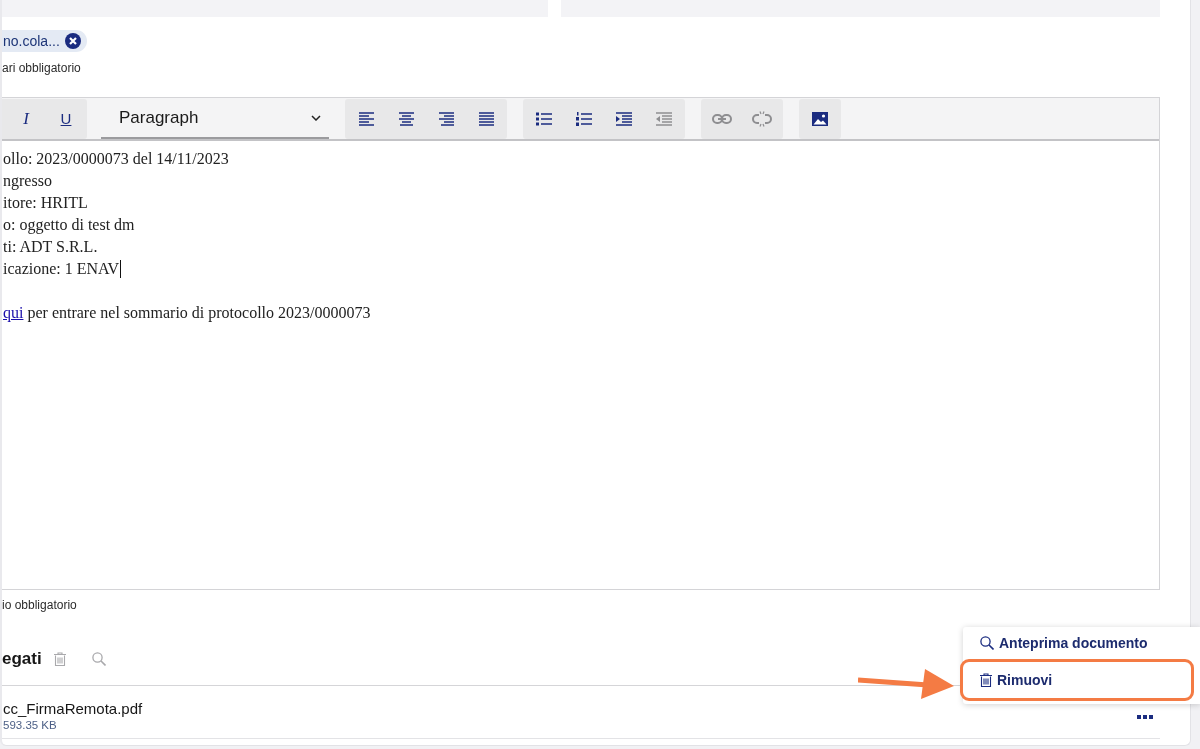 Image resolution: width=1200 pixels, height=749 pixels. What do you see at coordinates (116, 159) in the screenshot?
I see `text-line: ollo: 2023/0000073 del 14/11/2023` at bounding box center [116, 159].